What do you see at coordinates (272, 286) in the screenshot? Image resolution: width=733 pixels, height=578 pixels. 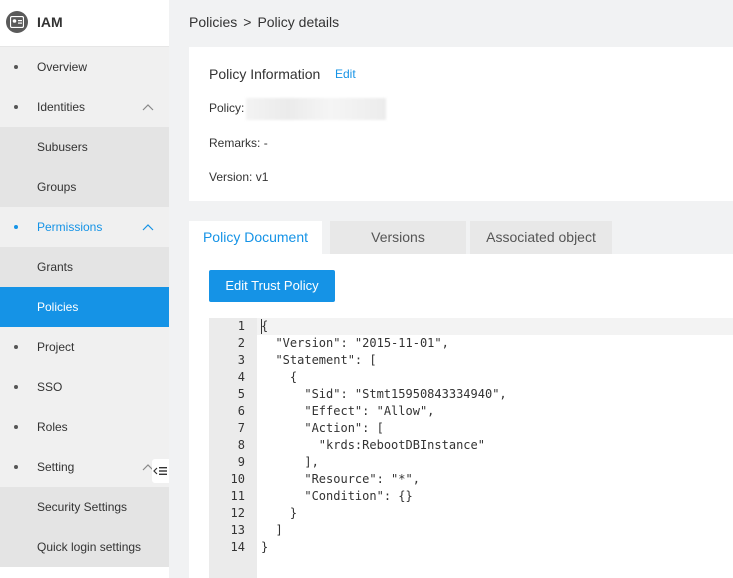 I see `edit-trust-policy-button: Edit Trust Policy` at bounding box center [272, 286].